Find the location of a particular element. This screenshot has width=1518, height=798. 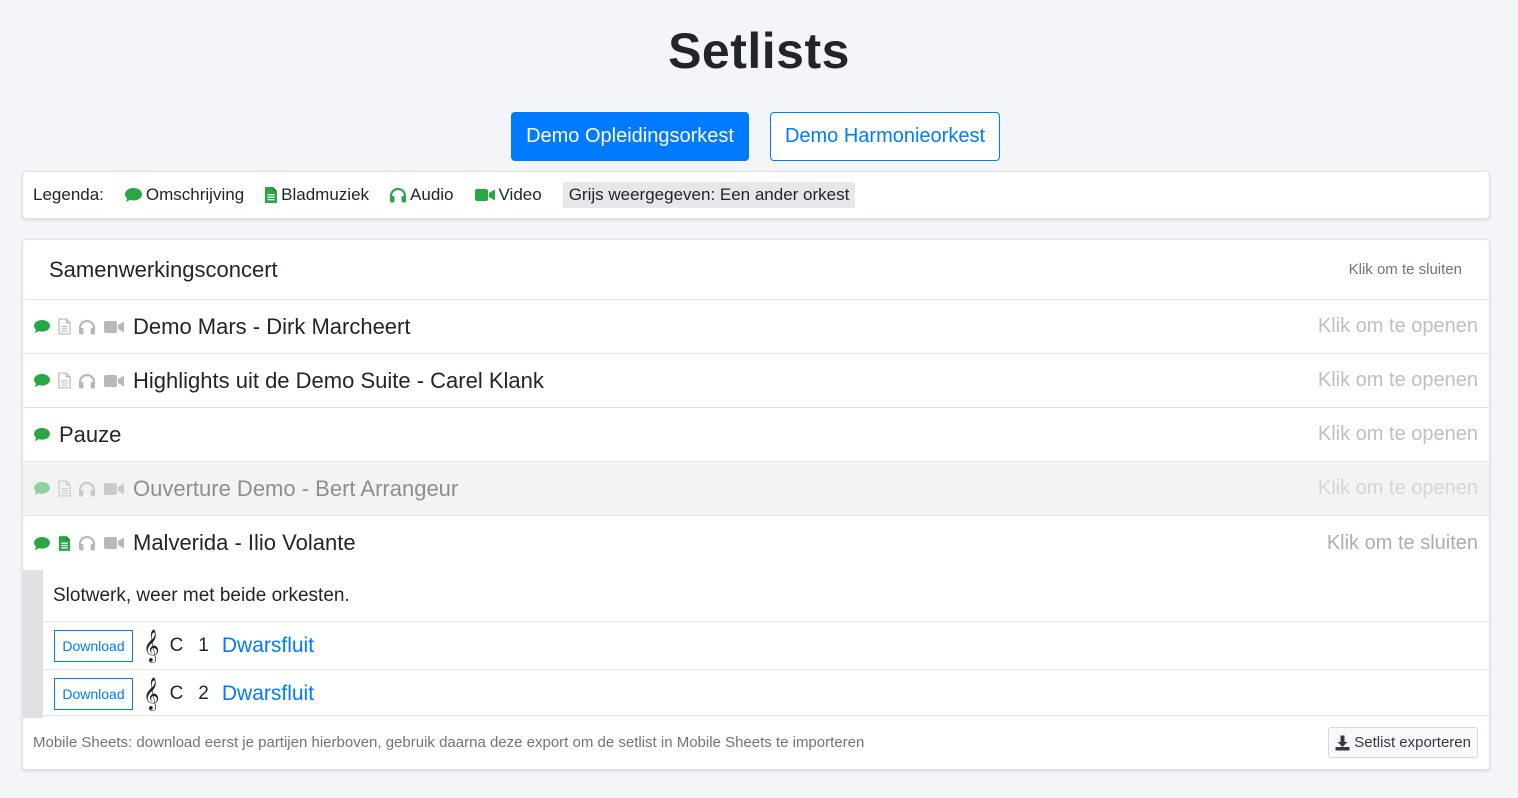

part-number: 2 is located at coordinates (203, 693).